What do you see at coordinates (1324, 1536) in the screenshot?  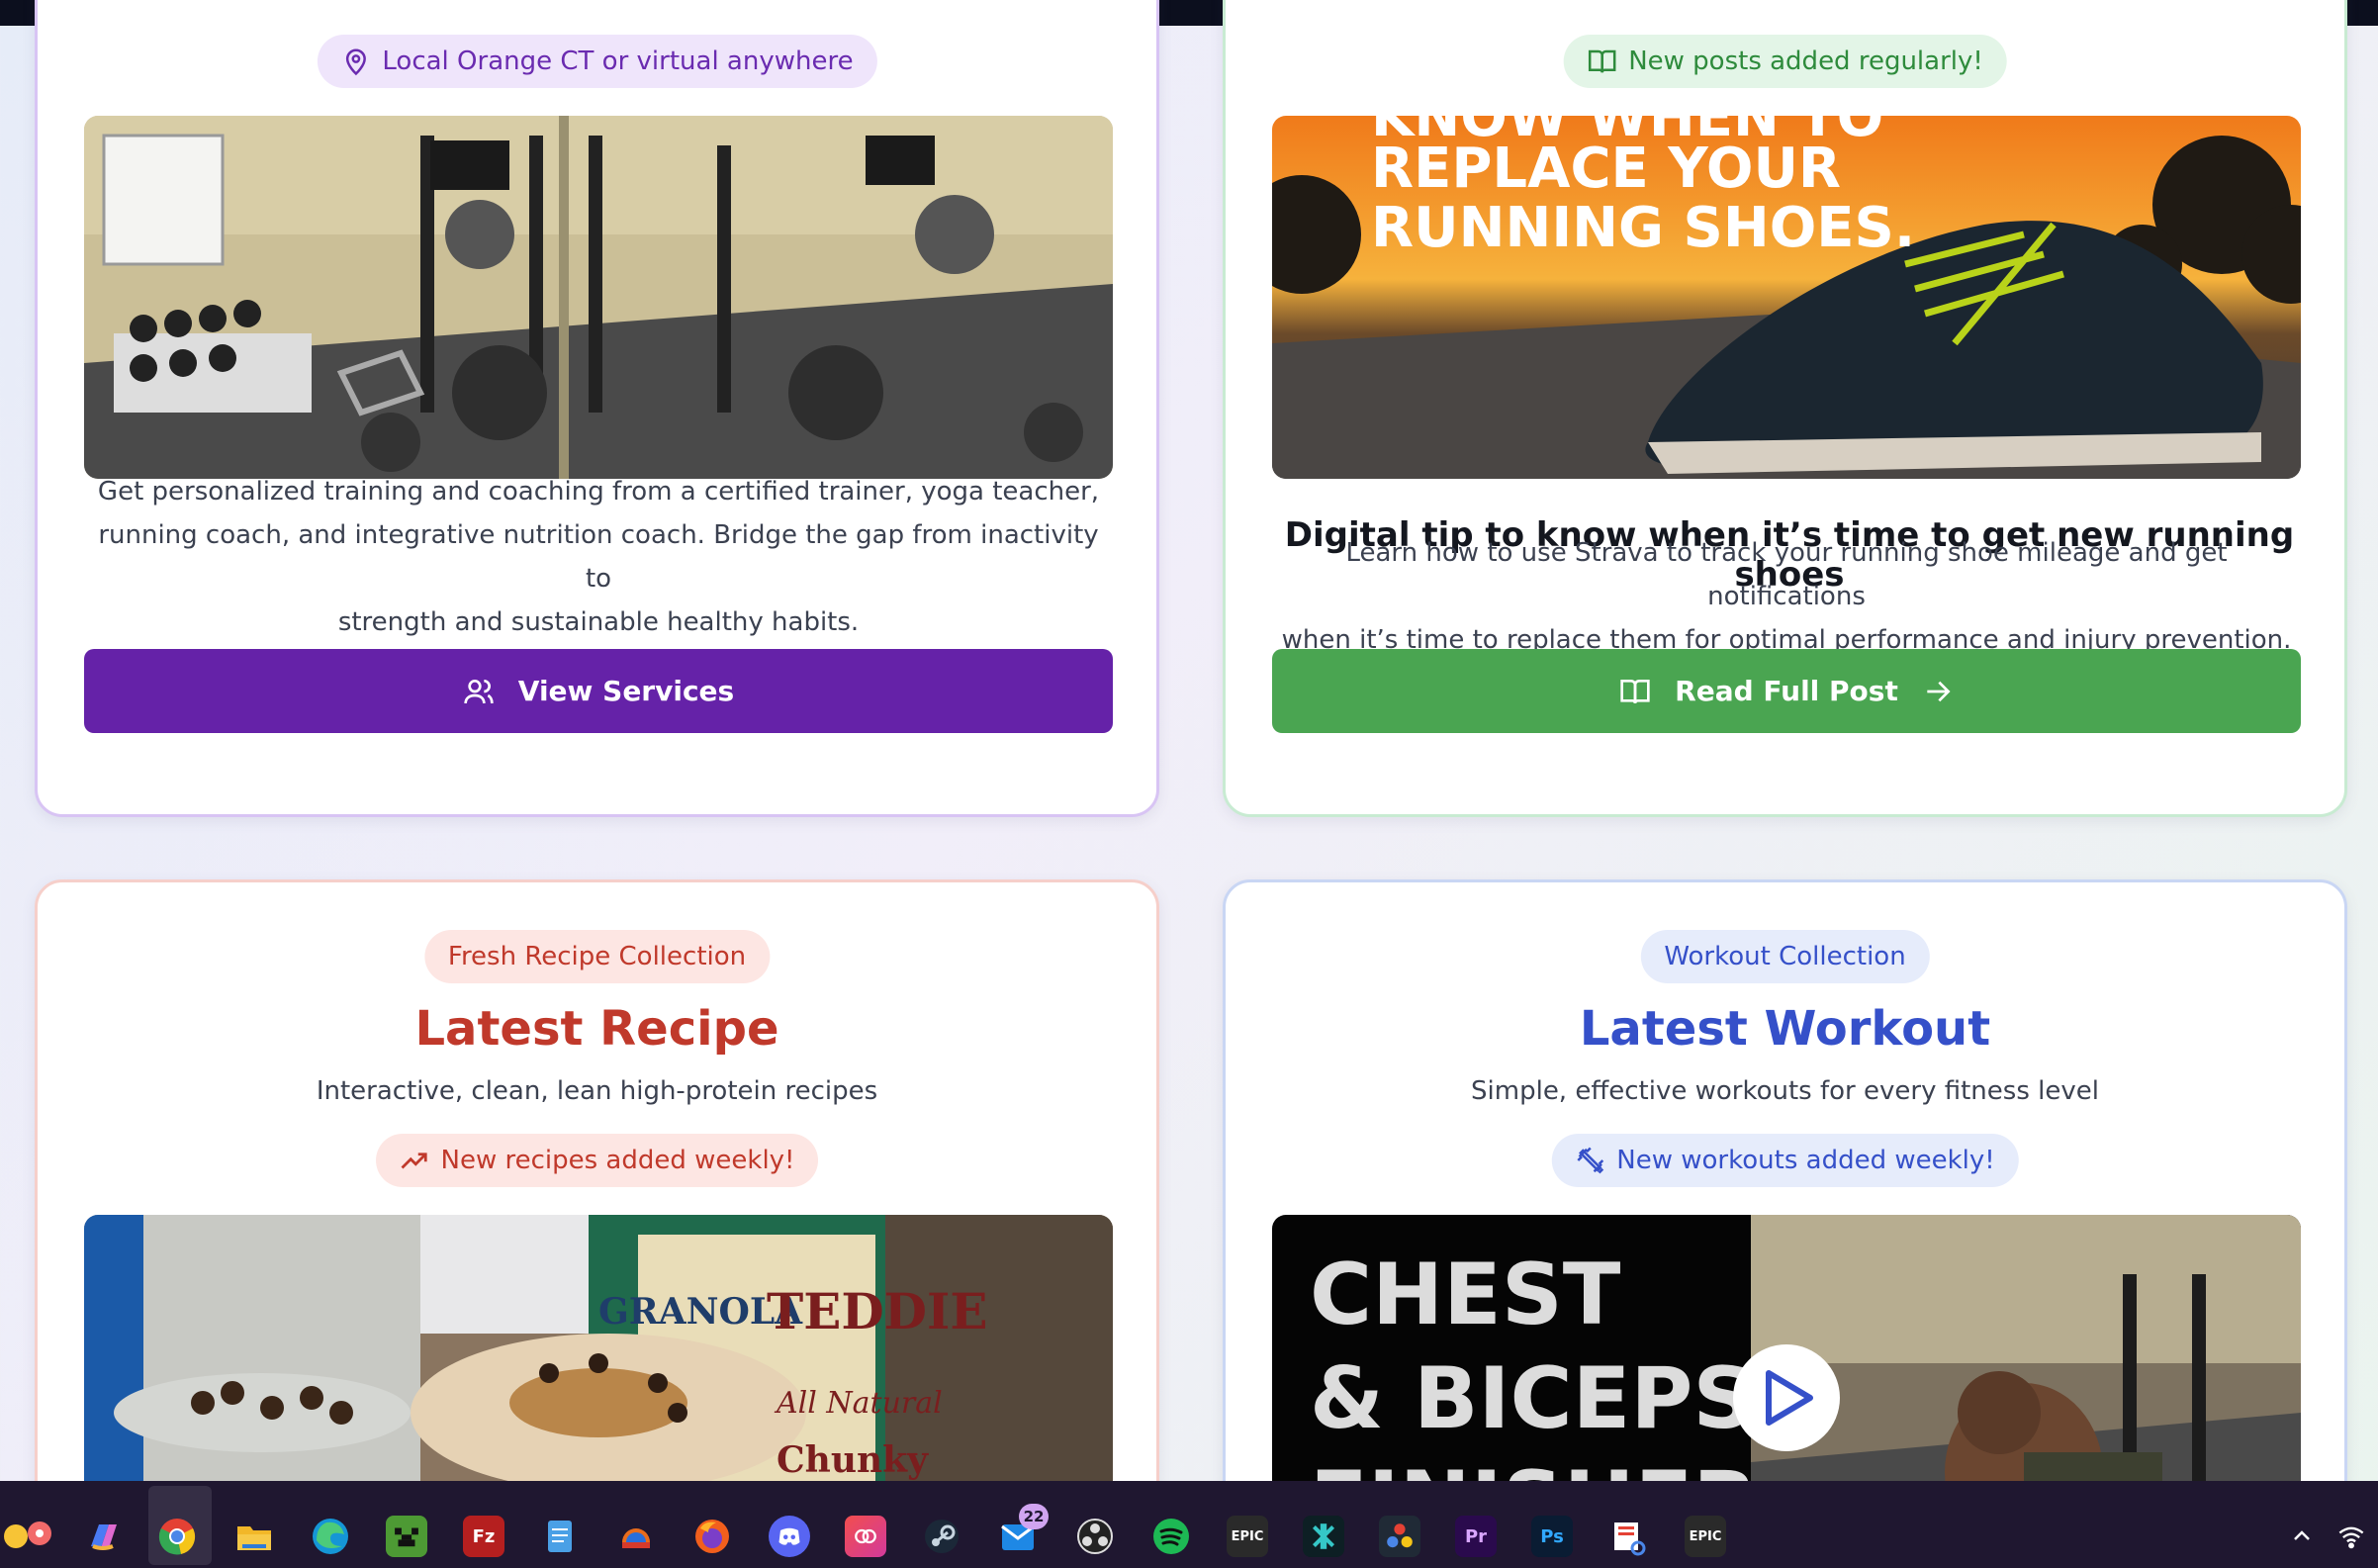 I see `capcut-icon` at bounding box center [1324, 1536].